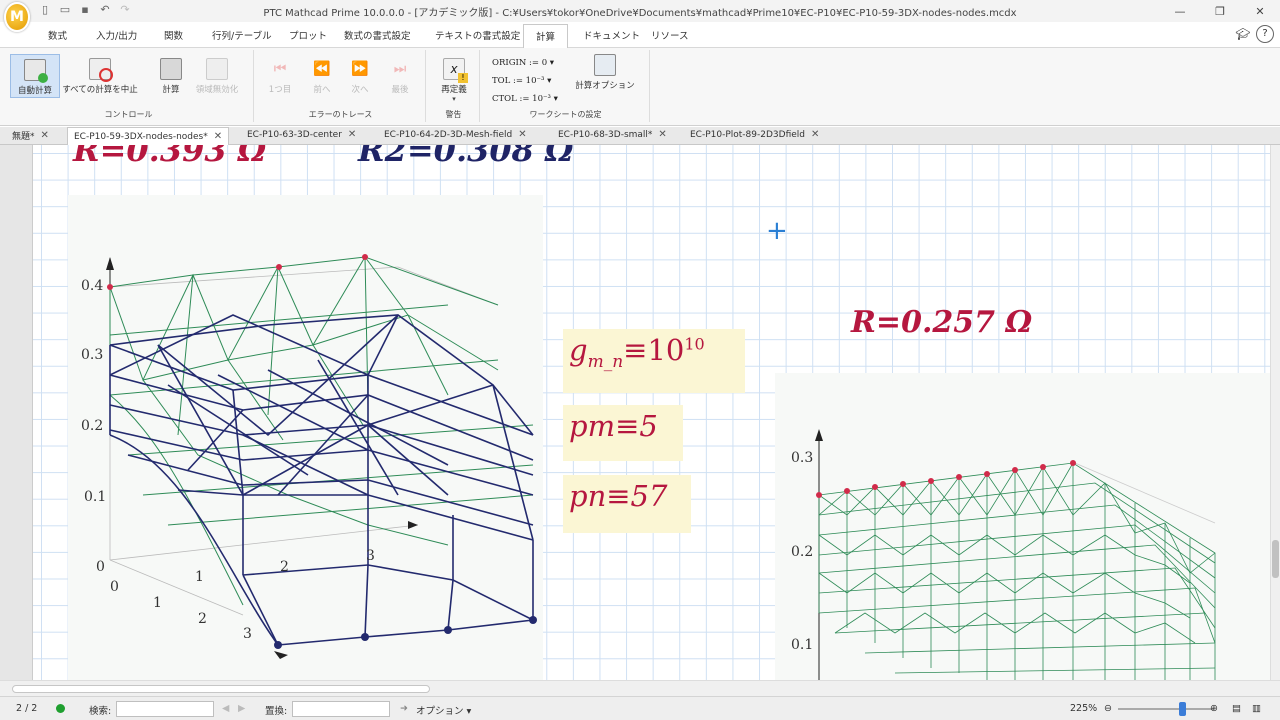 The height and width of the screenshot is (720, 1280). I want to click on doc-tab-label: 無題*, so click(23, 137).